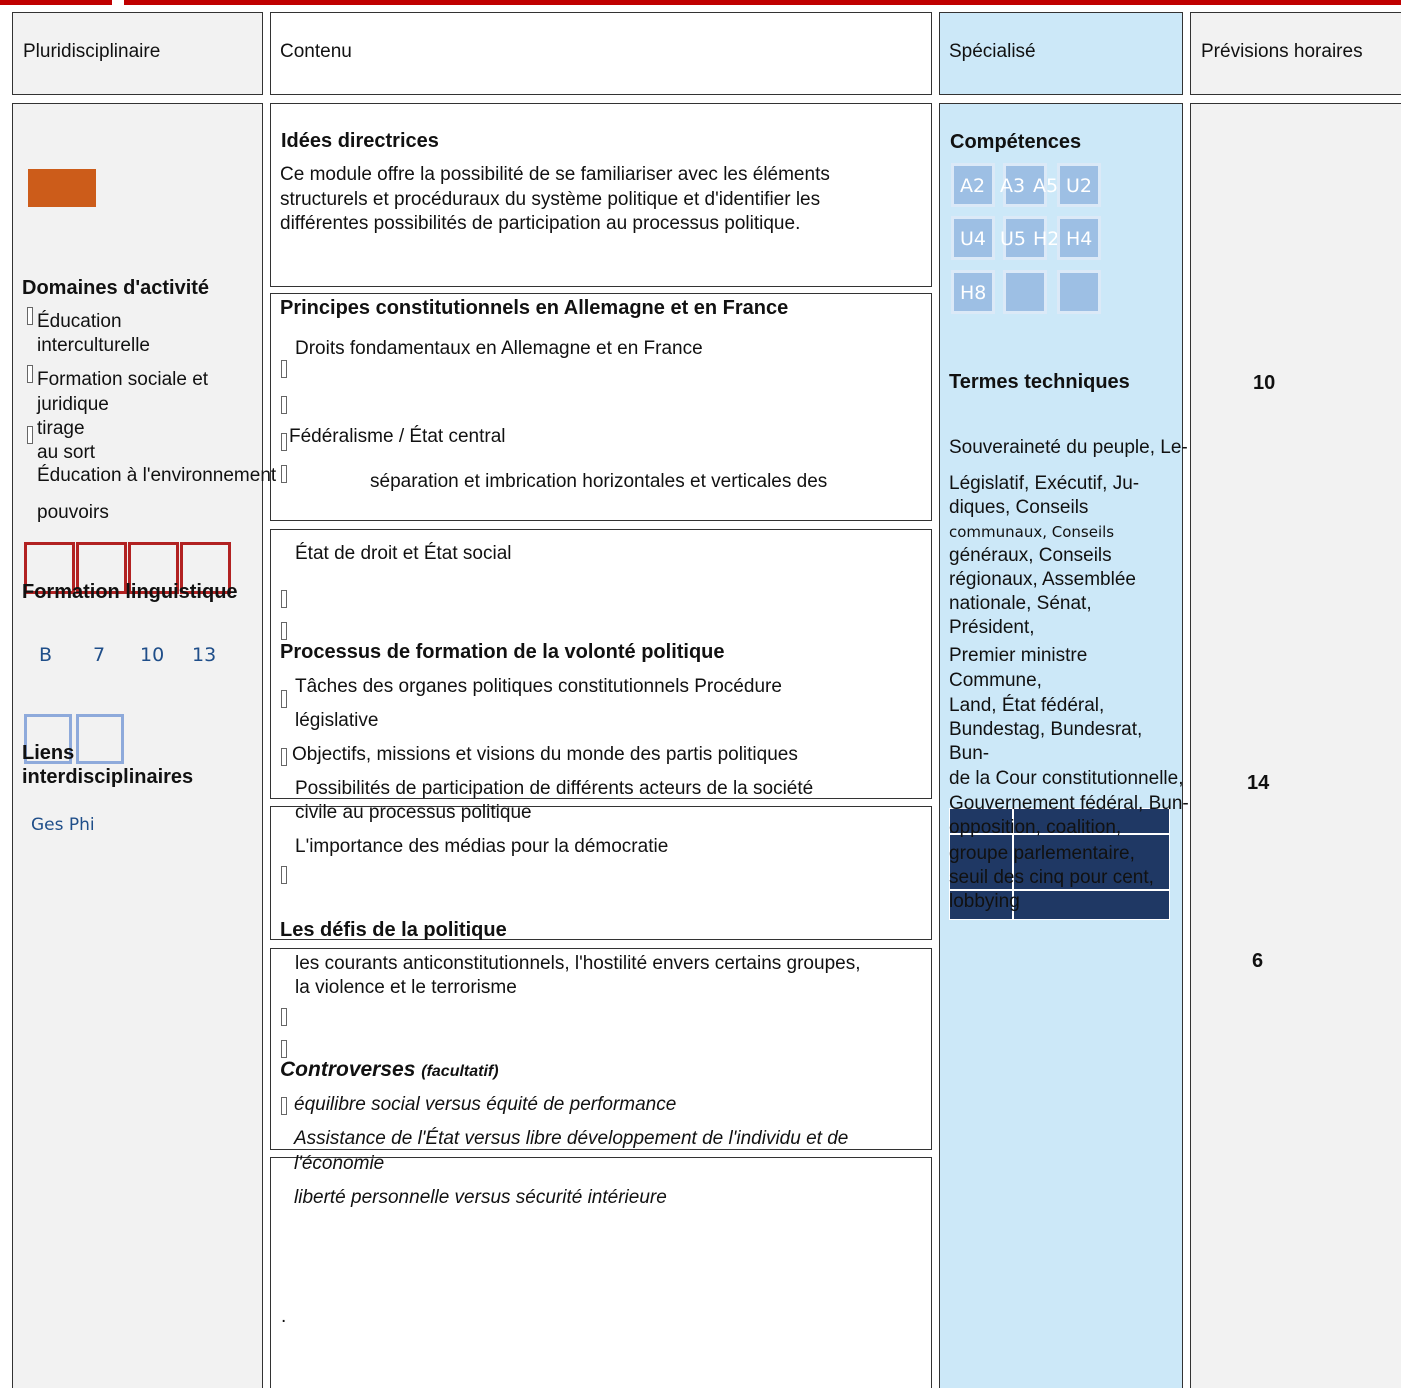 The image size is (1401, 1388). I want to click on domaine-1a: Éducation, so click(79, 321).